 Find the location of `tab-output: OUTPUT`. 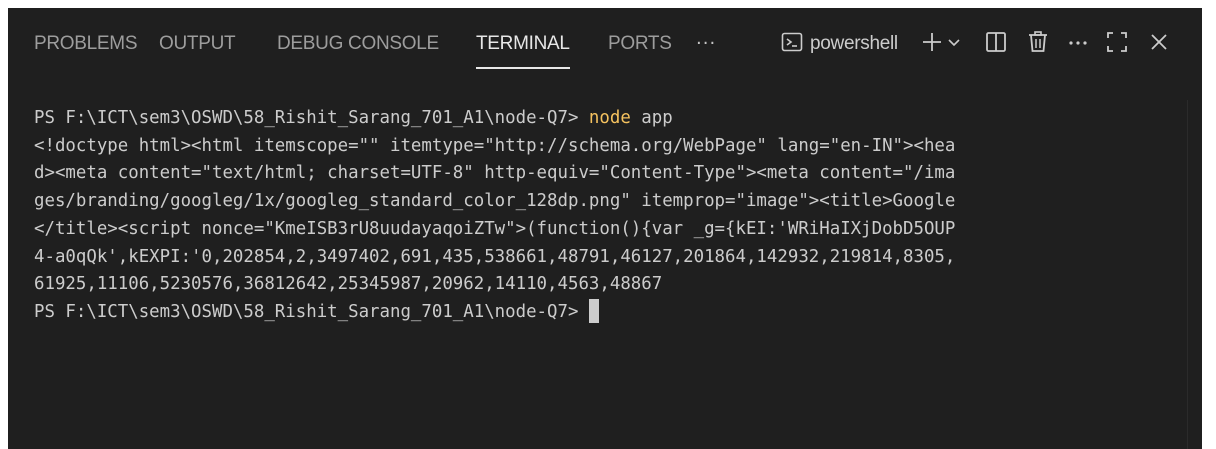

tab-output: OUTPUT is located at coordinates (197, 44).